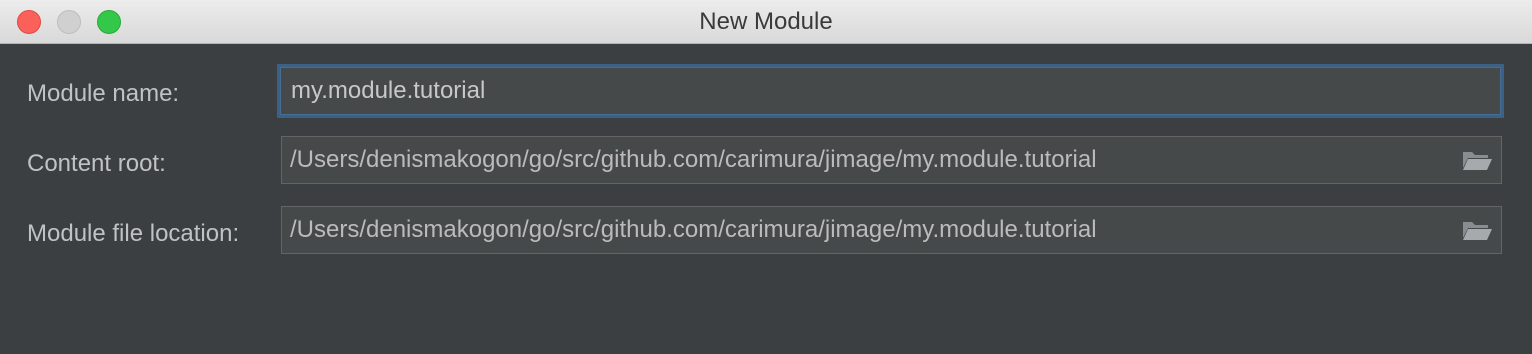 The width and height of the screenshot is (1532, 354). Describe the element at coordinates (388, 90) in the screenshot. I see `module-name-value: my.module.tutorial` at that location.